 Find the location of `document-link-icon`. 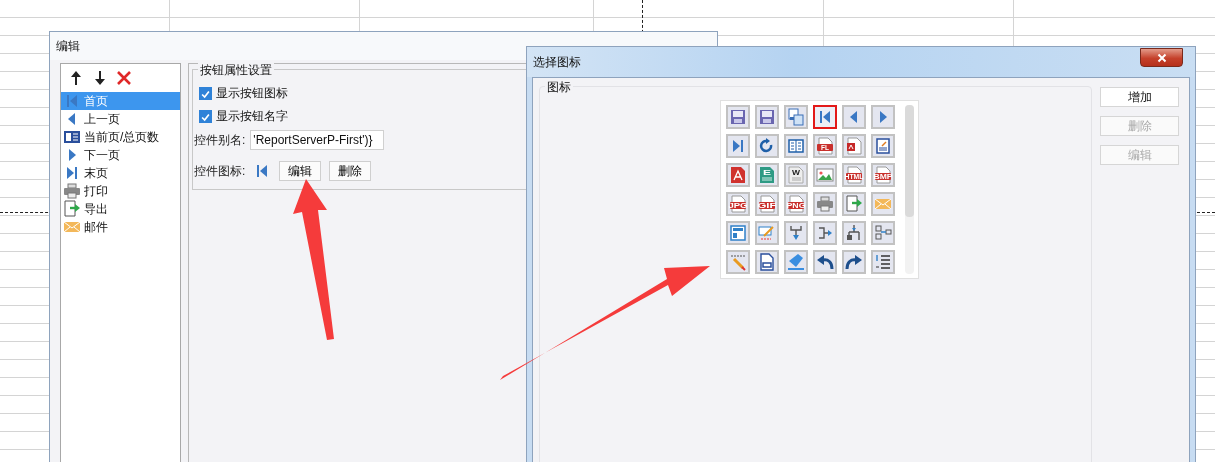

document-link-icon is located at coordinates (767, 262).